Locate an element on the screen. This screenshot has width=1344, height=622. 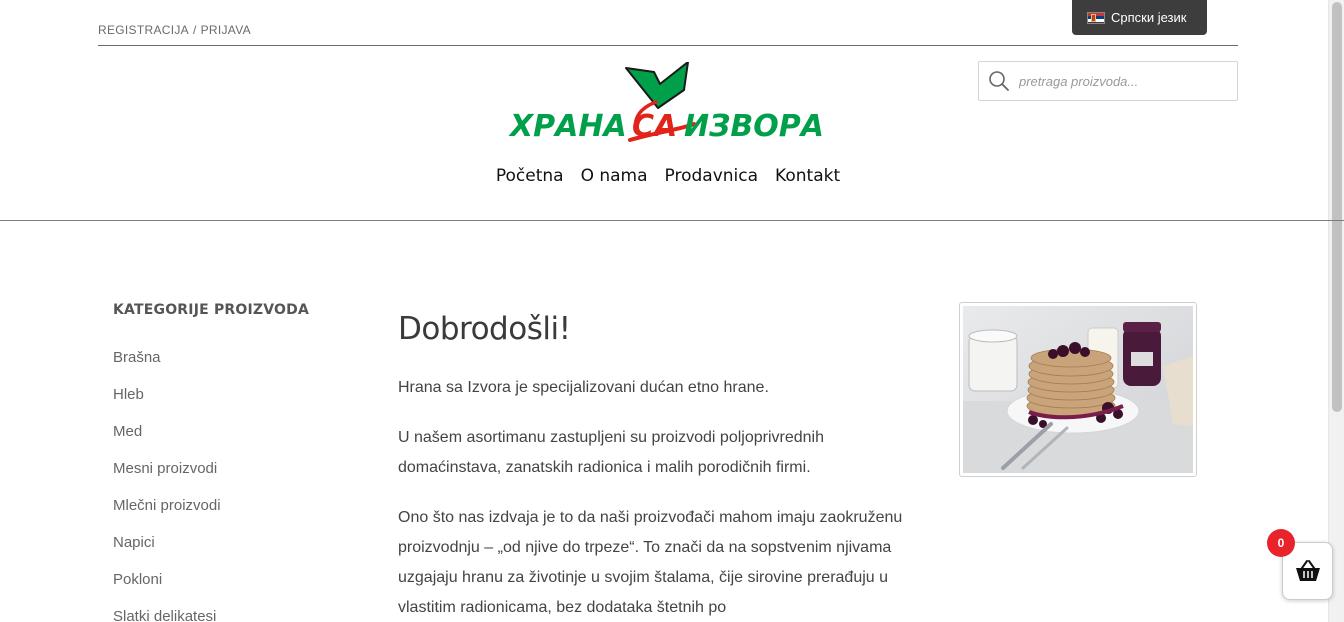
header-divider is located at coordinates (672, 220).